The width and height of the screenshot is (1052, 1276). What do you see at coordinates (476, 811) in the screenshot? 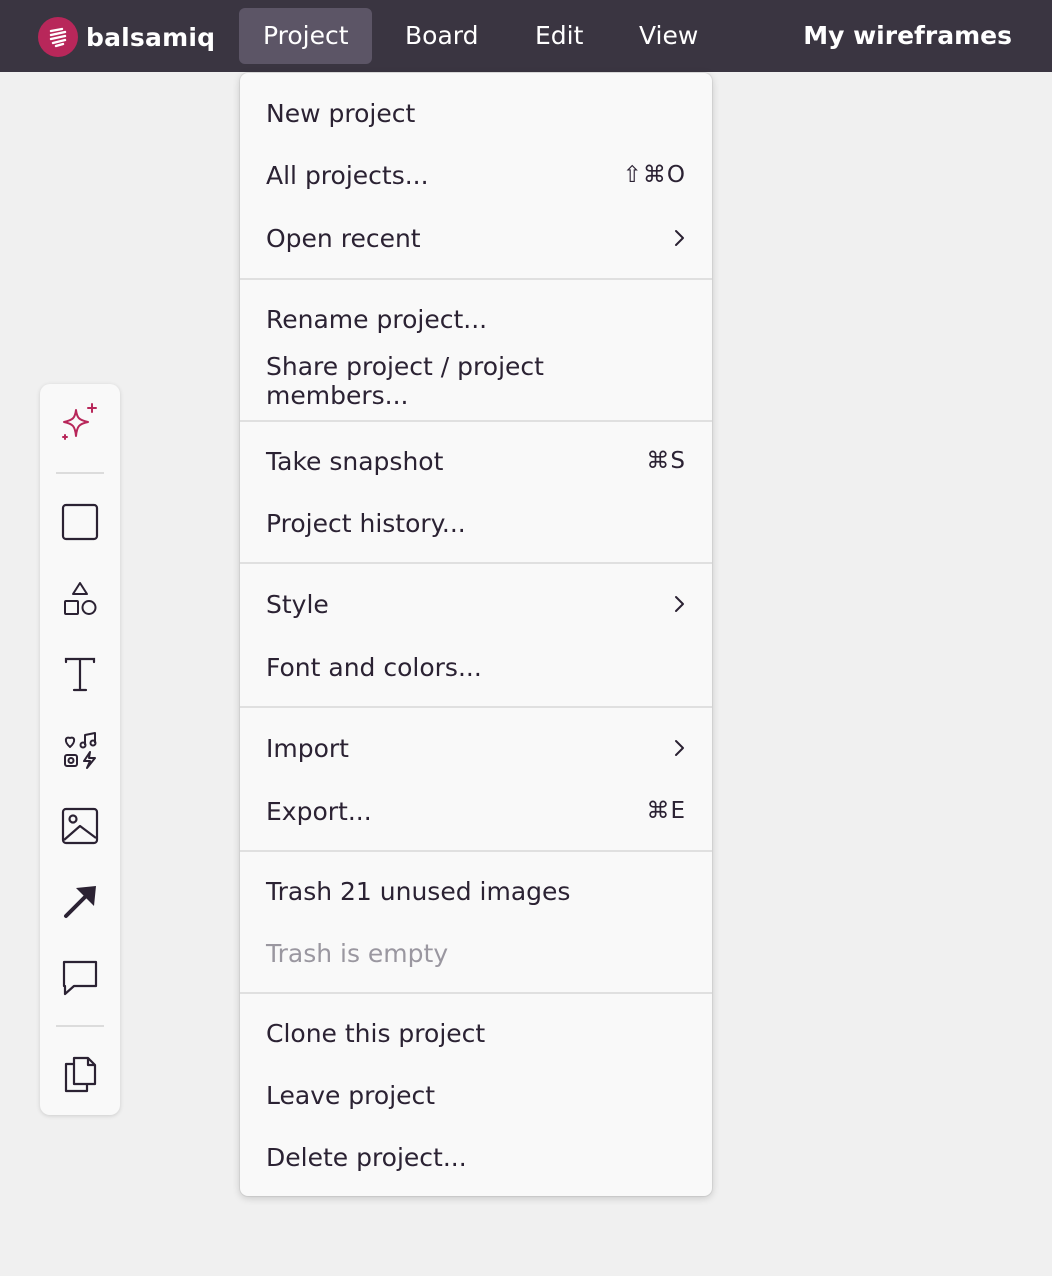
I see `menu-item-export: Export... ⌘E` at bounding box center [476, 811].